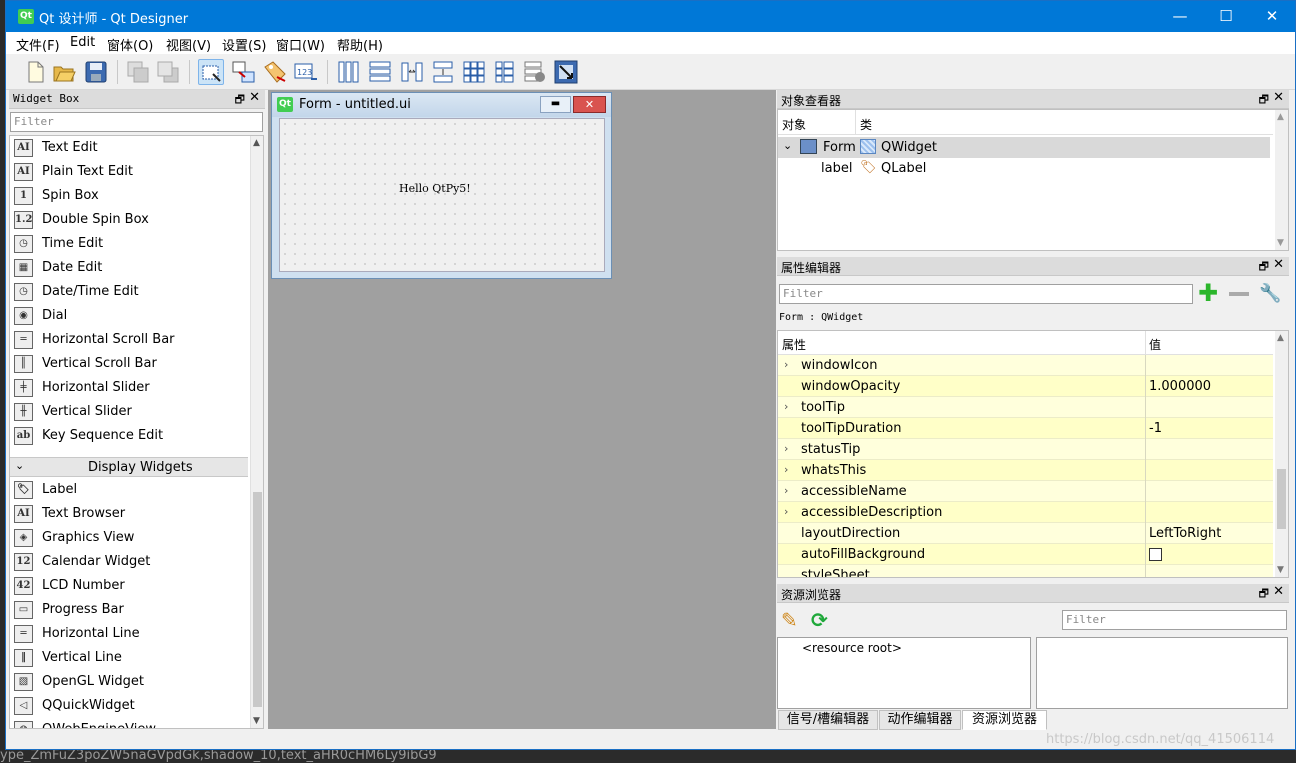 The height and width of the screenshot is (763, 1296). Describe the element at coordinates (789, 620) in the screenshot. I see `edit-resources-pencil-icon: ✎` at that location.